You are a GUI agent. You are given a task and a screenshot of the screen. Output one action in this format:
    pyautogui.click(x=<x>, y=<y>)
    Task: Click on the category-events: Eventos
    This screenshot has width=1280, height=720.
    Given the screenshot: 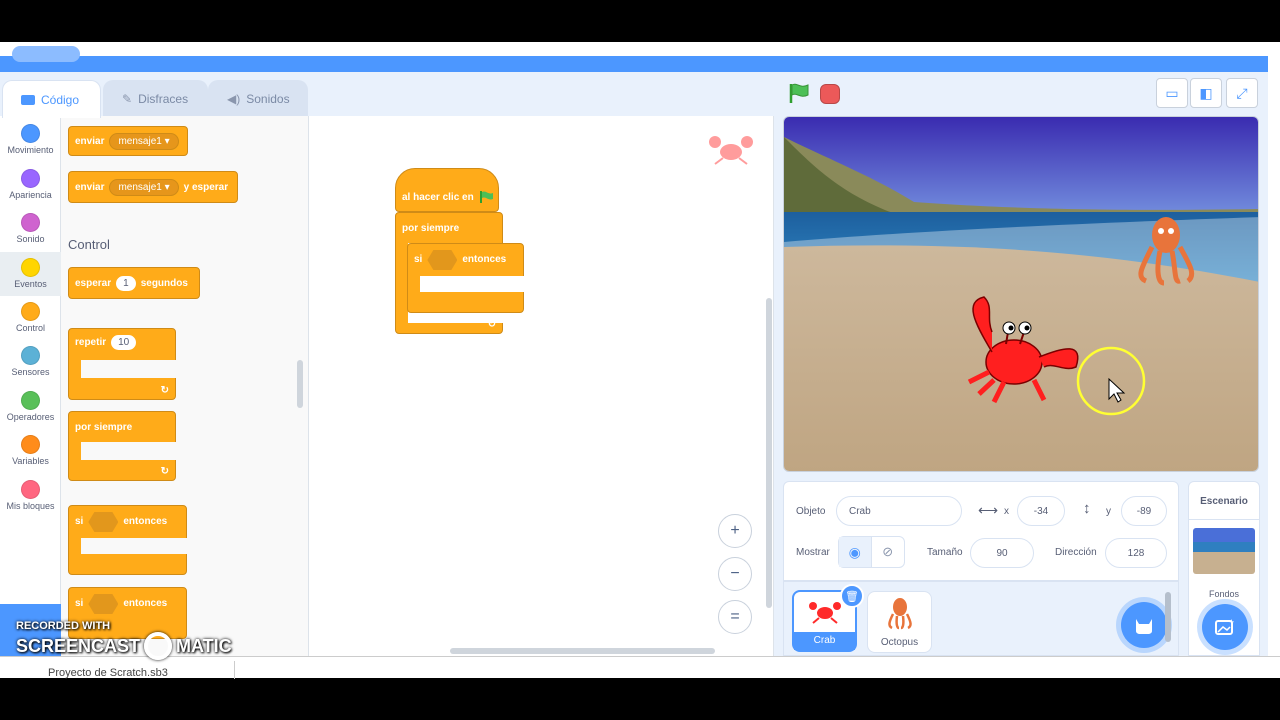 What is the action you would take?
    pyautogui.click(x=30, y=274)
    